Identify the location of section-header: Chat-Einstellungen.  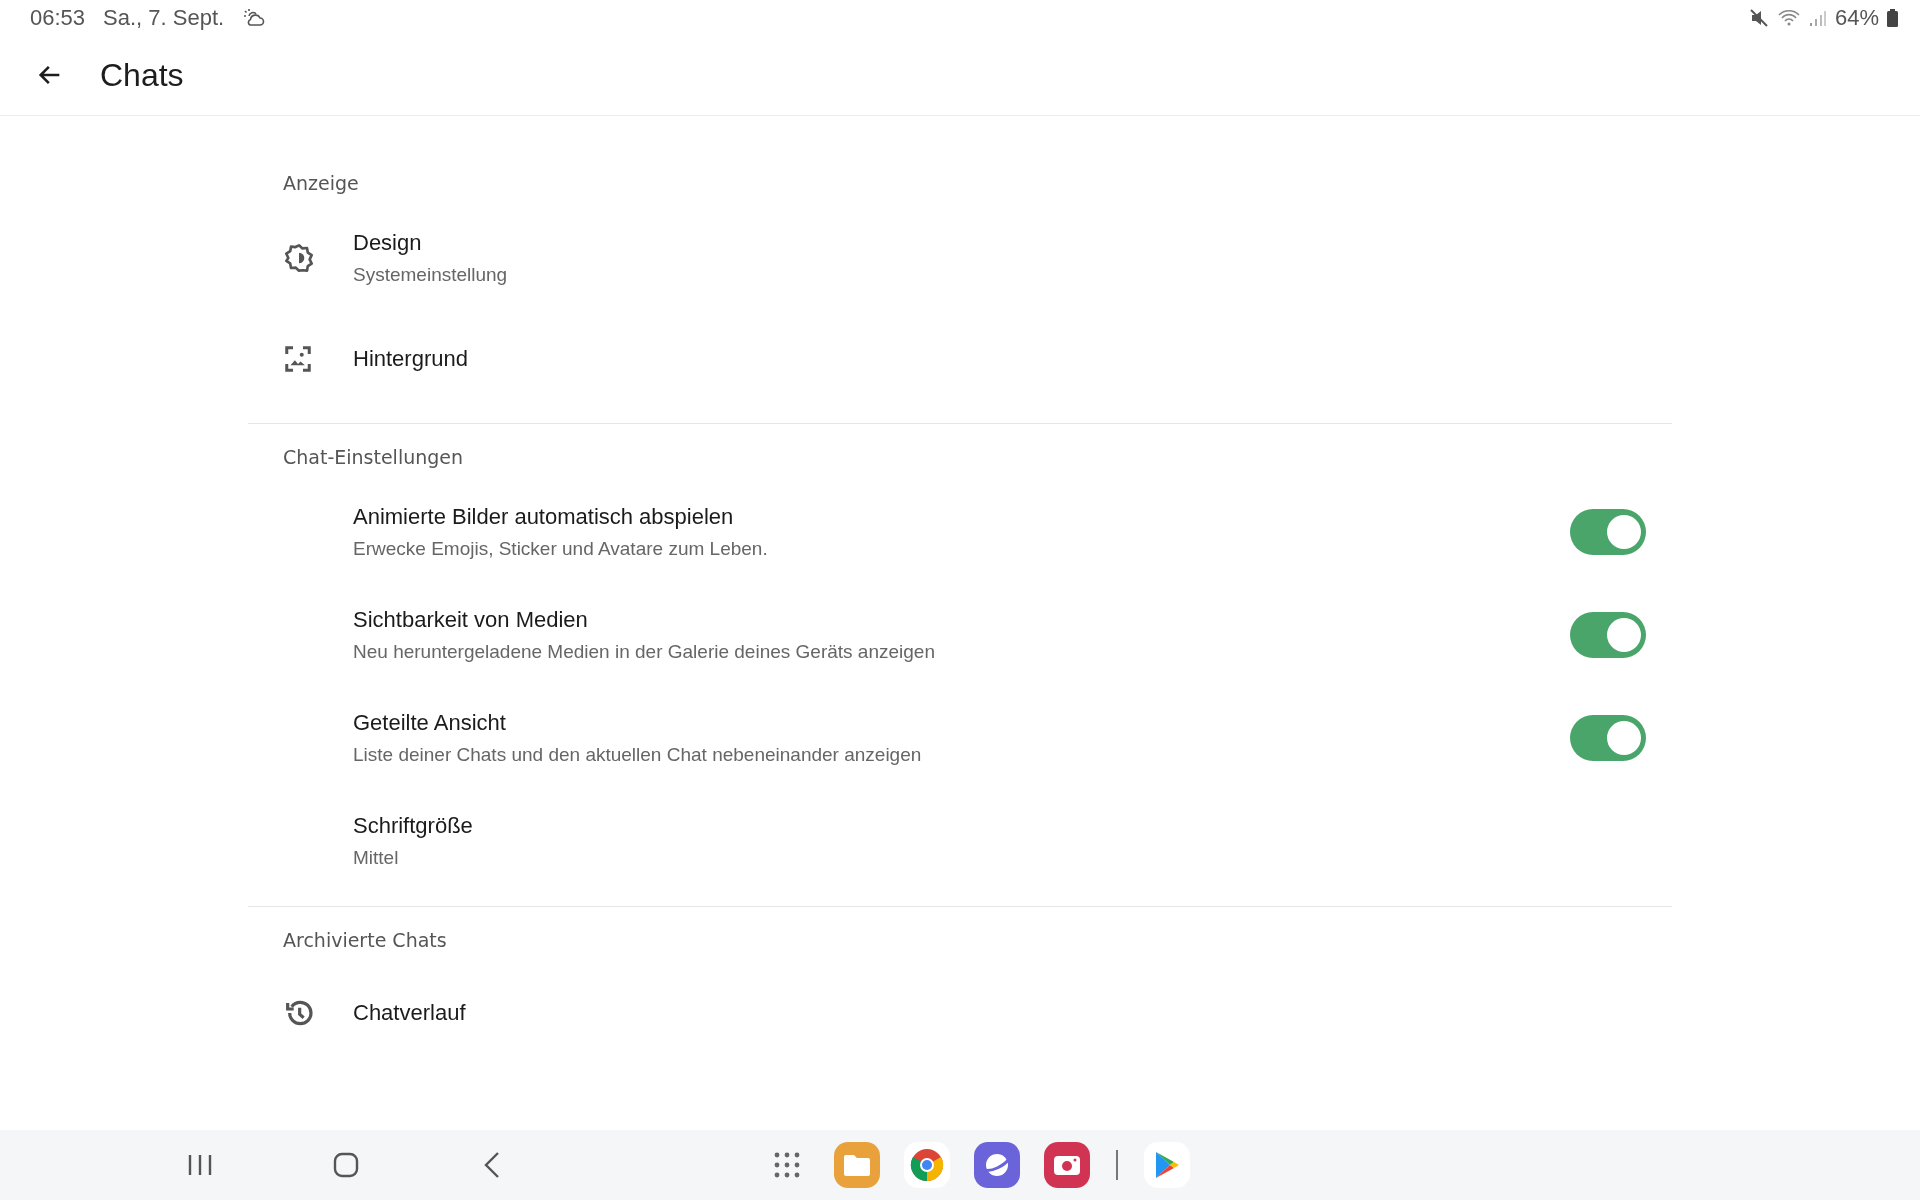
(373, 457).